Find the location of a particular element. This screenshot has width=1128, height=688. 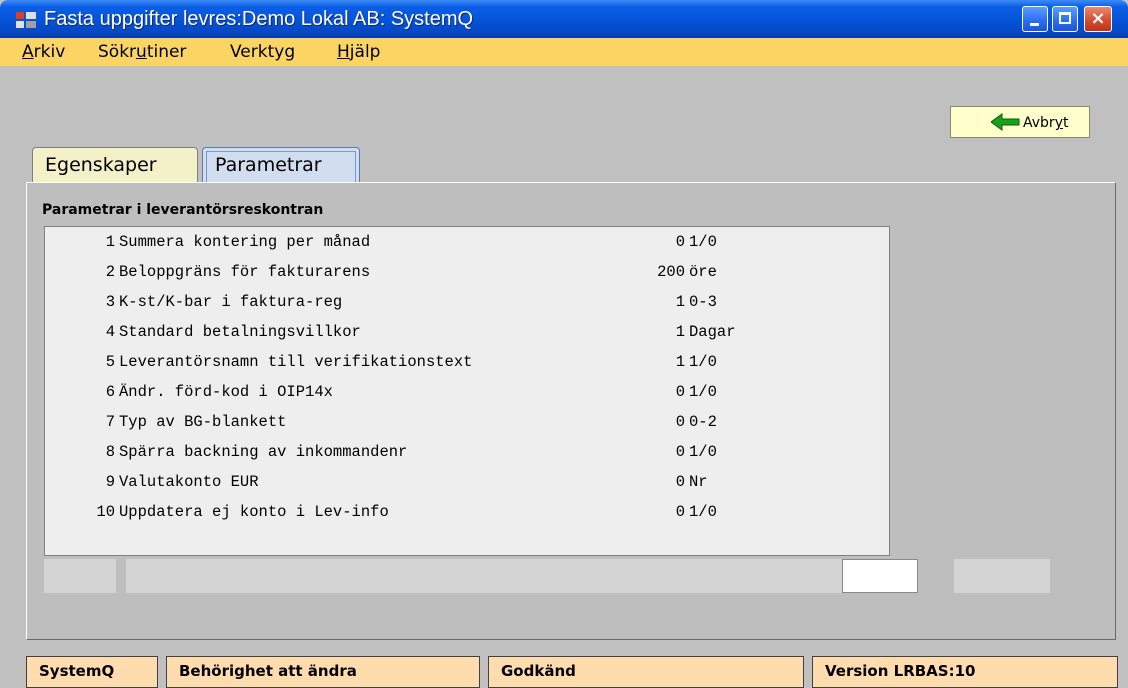

edit-field is located at coordinates (880, 576).